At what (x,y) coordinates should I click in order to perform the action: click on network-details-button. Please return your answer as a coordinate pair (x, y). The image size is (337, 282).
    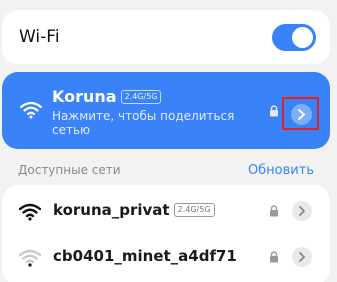
    Looking at the image, I should click on (300, 113).